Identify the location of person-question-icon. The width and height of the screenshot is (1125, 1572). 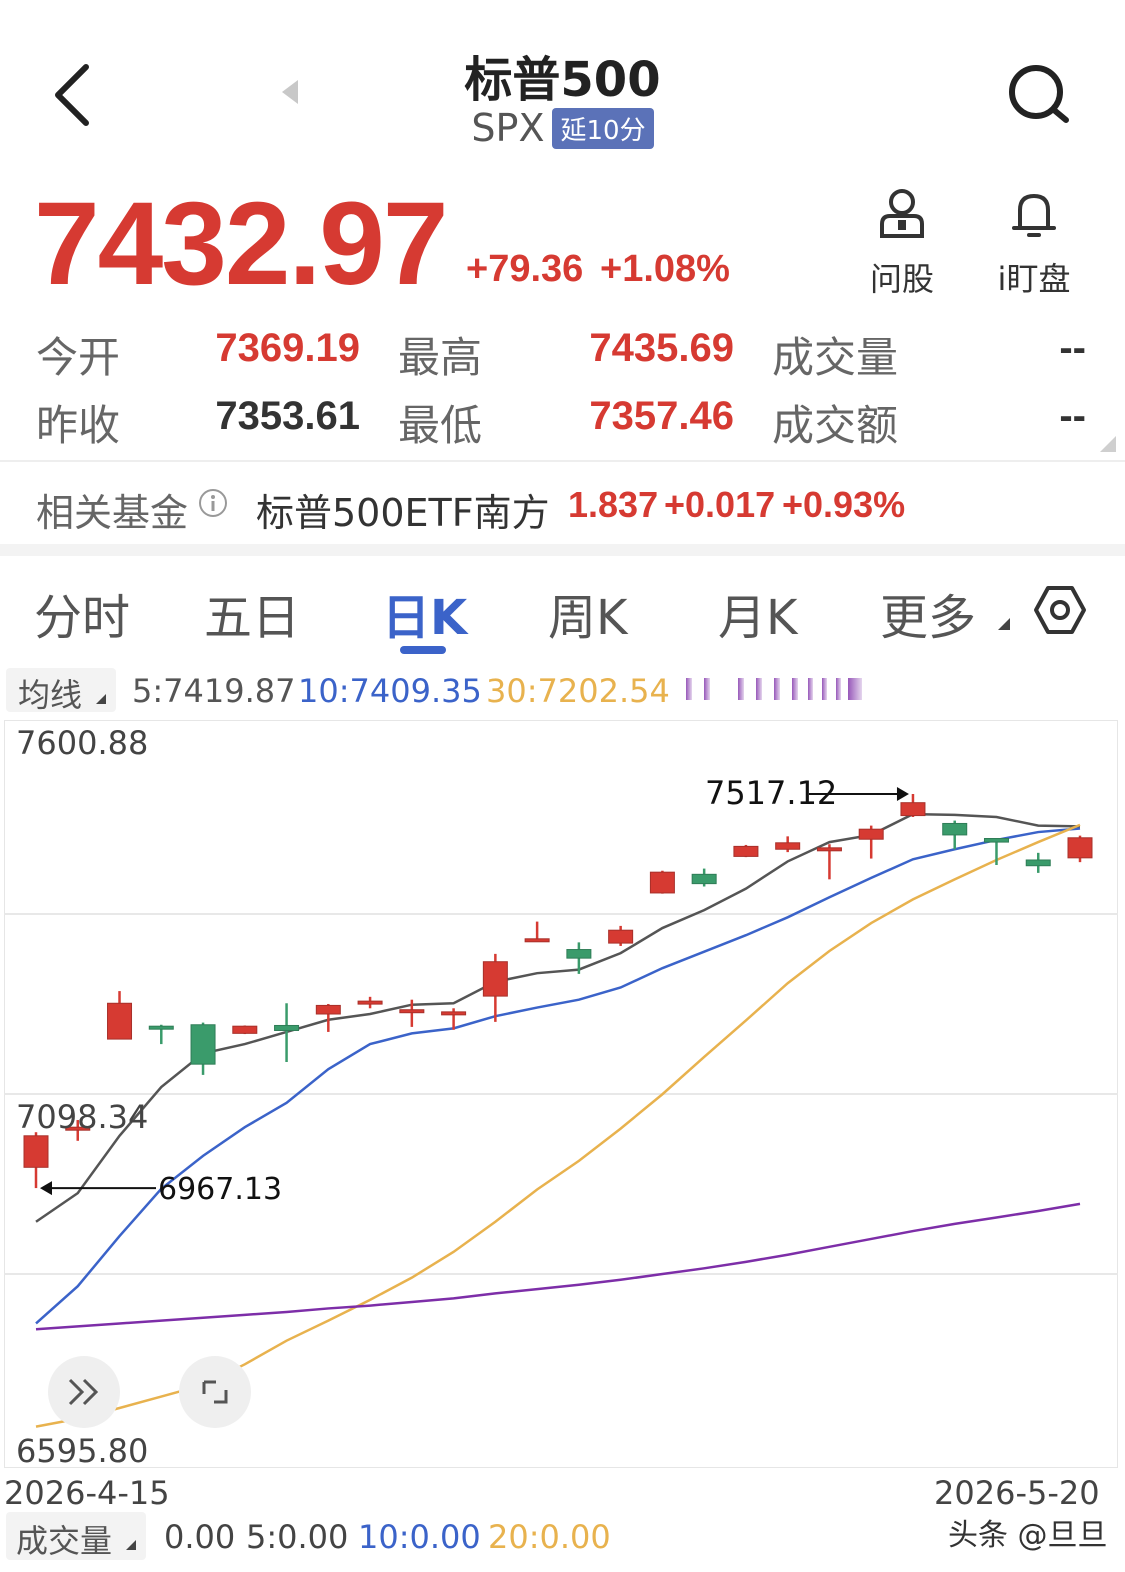
(902, 213).